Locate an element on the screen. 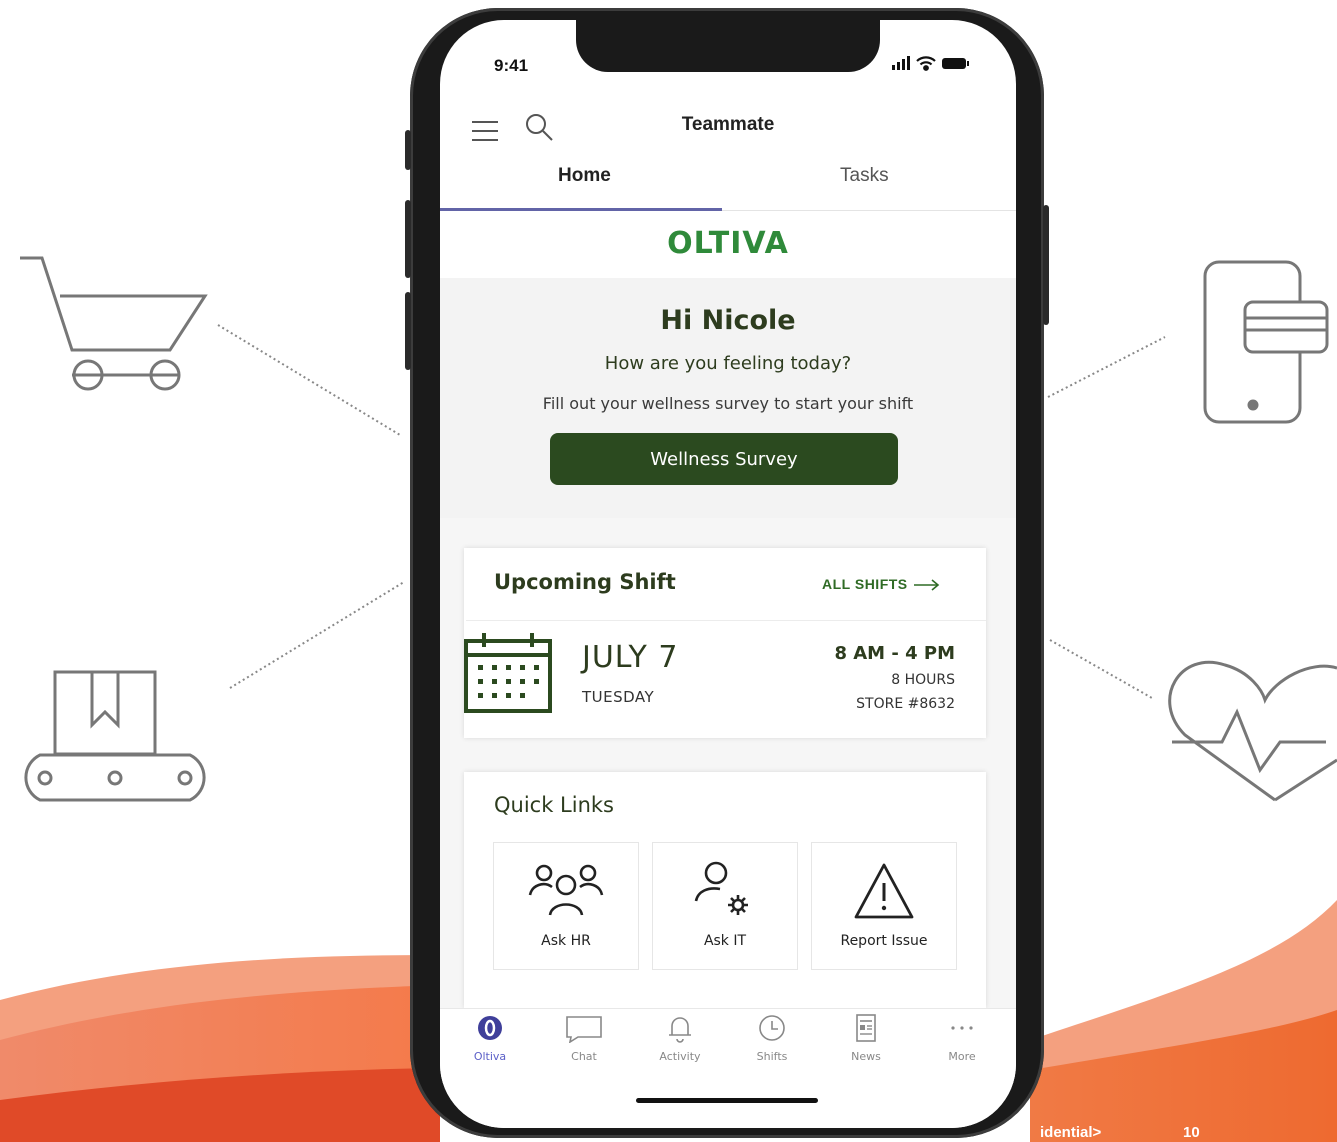 This screenshot has height=1142, width=1337. people-icon is located at coordinates (566, 890).